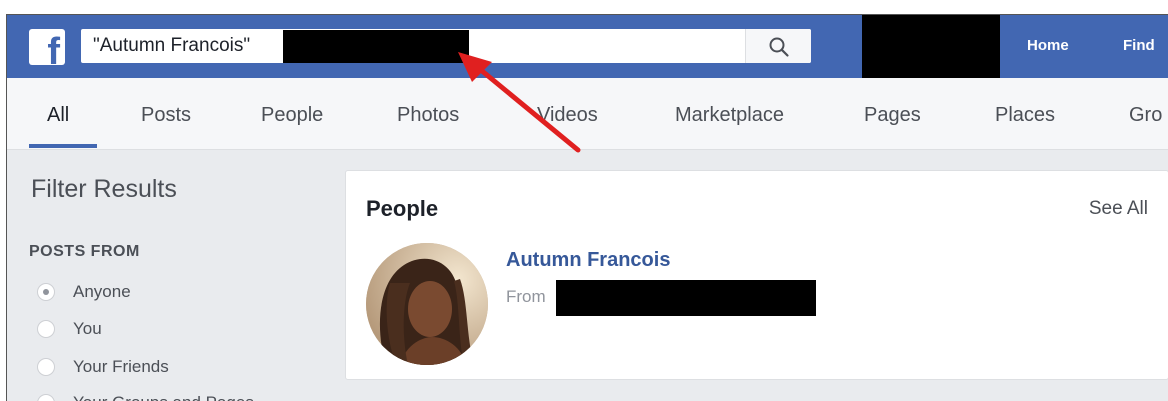 Image resolution: width=1168 pixels, height=401 pixels. I want to click on filter-option-label: Your Friends, so click(121, 366).